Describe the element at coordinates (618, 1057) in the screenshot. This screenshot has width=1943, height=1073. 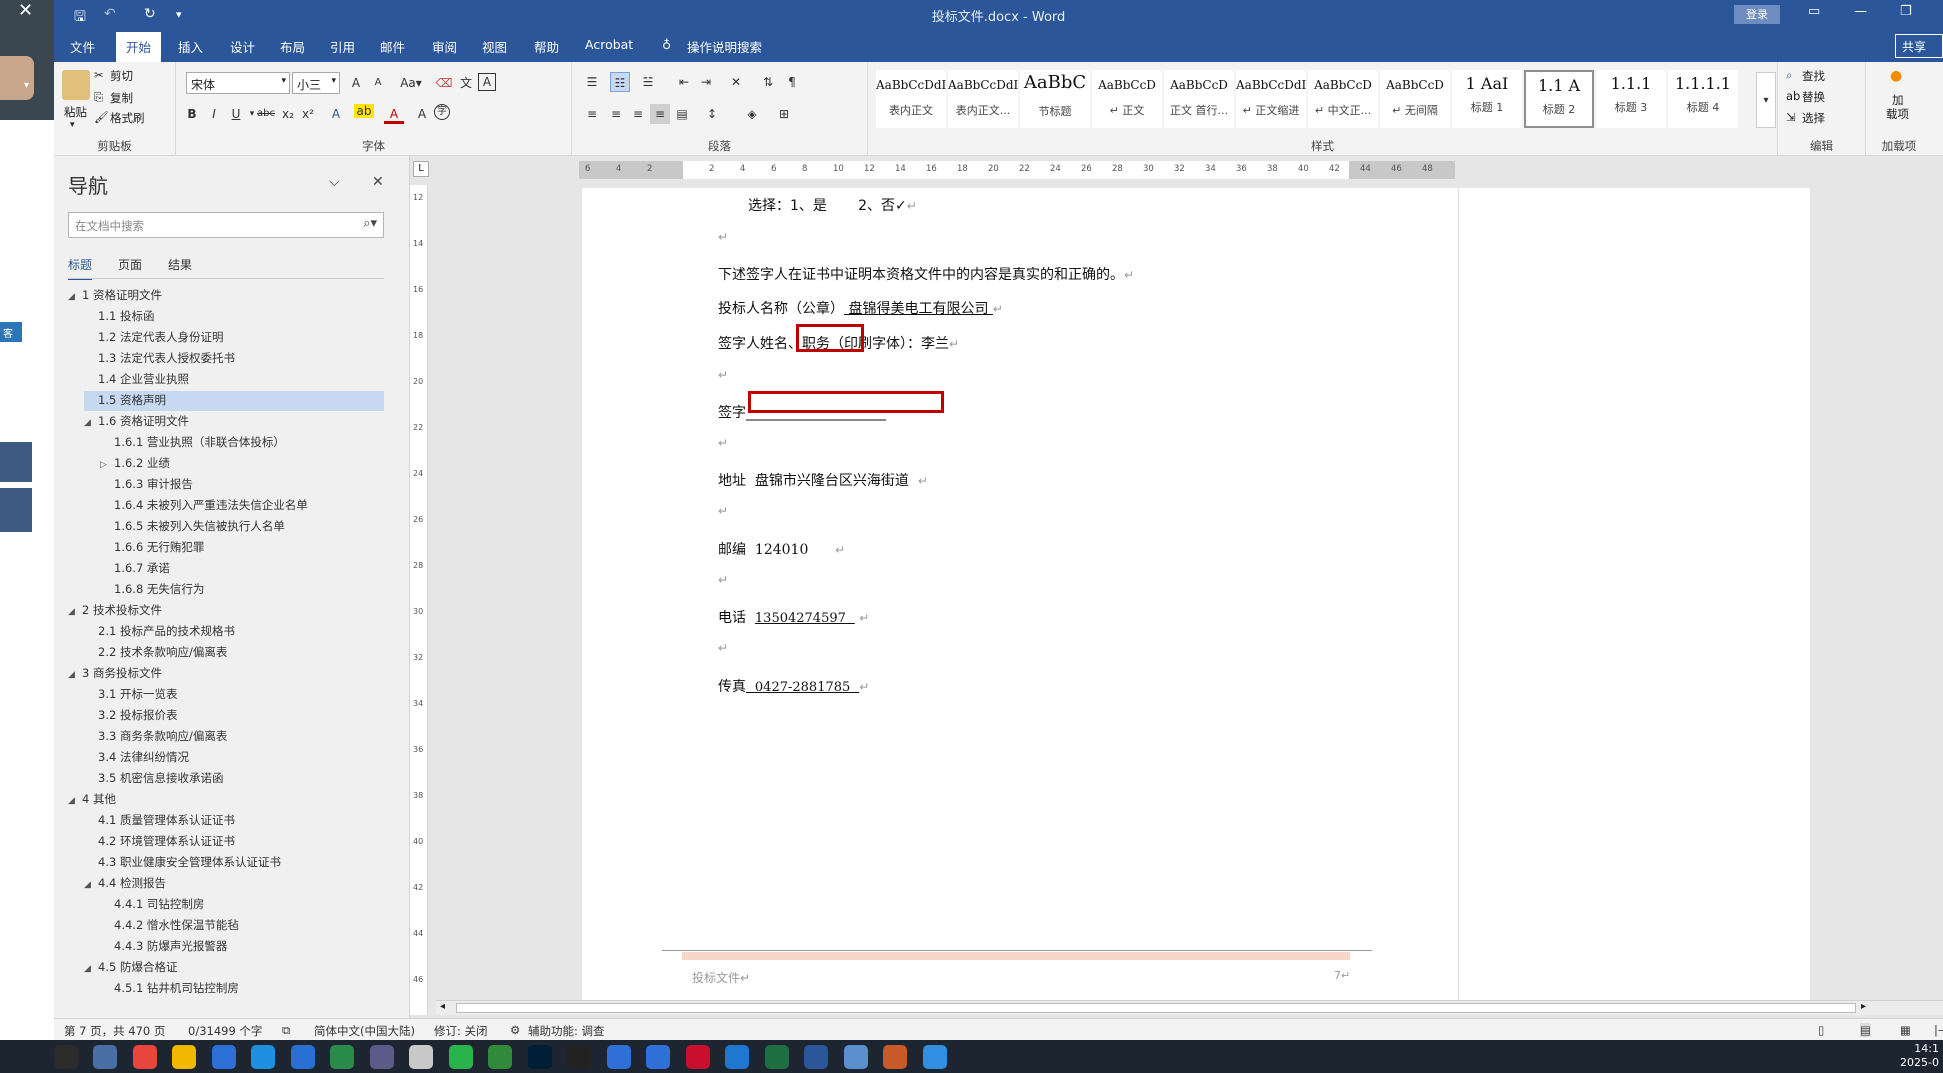
I see `app6-icon` at that location.